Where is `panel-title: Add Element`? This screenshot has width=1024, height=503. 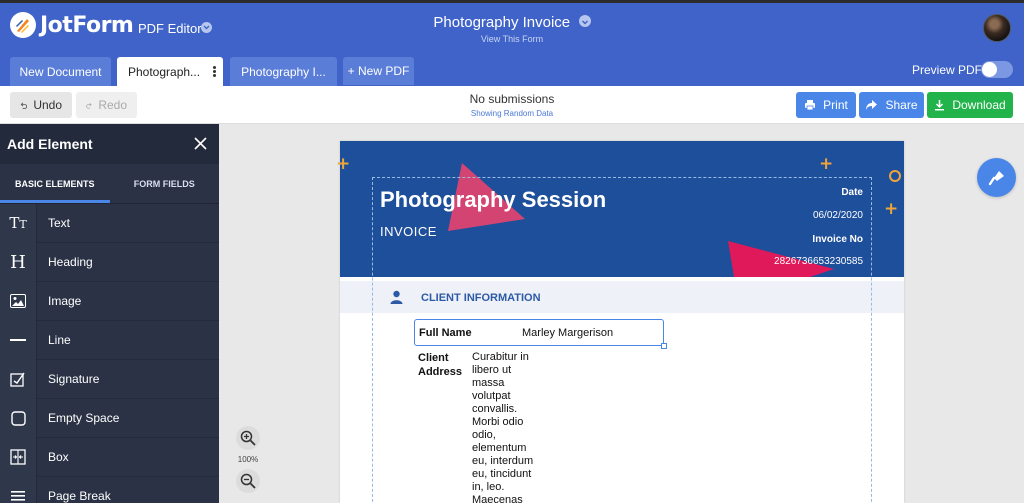
panel-title: Add Element is located at coordinates (50, 144).